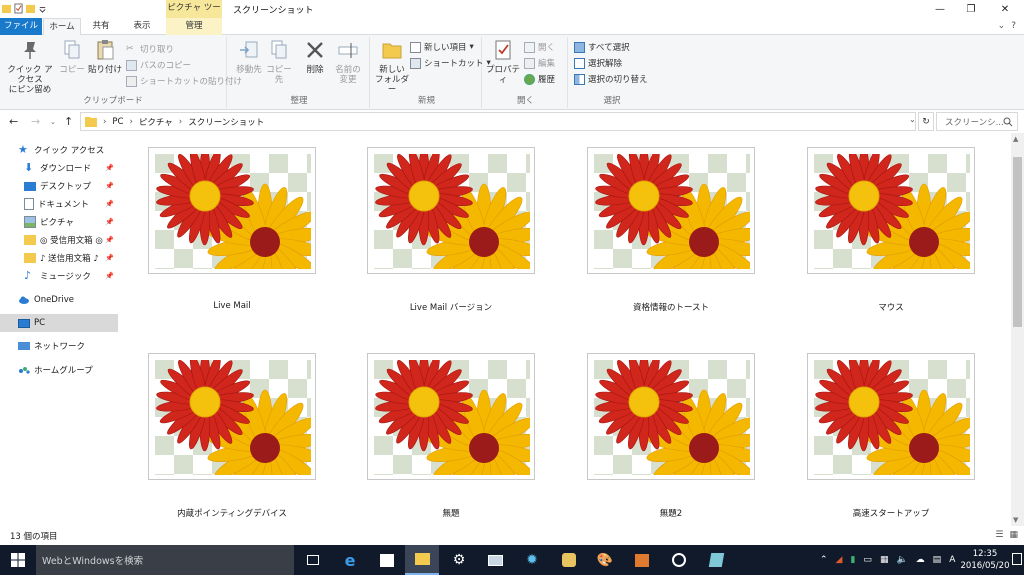 This screenshot has height=575, width=1024. Describe the element at coordinates (422, 560) in the screenshot. I see `explorer-taskbar-button` at that location.